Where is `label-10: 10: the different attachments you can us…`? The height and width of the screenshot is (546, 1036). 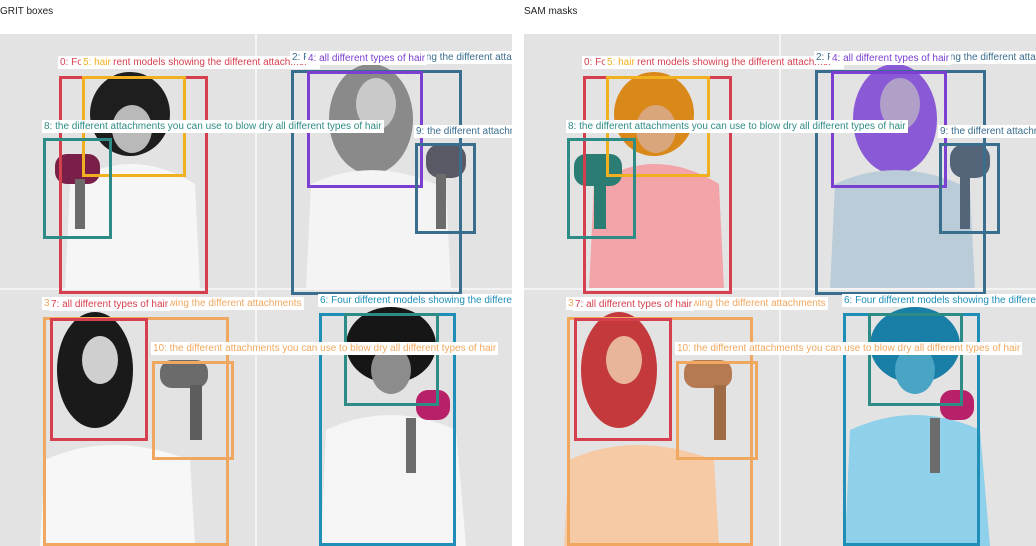
label-10: 10: the different attachments you can us… is located at coordinates (325, 348).